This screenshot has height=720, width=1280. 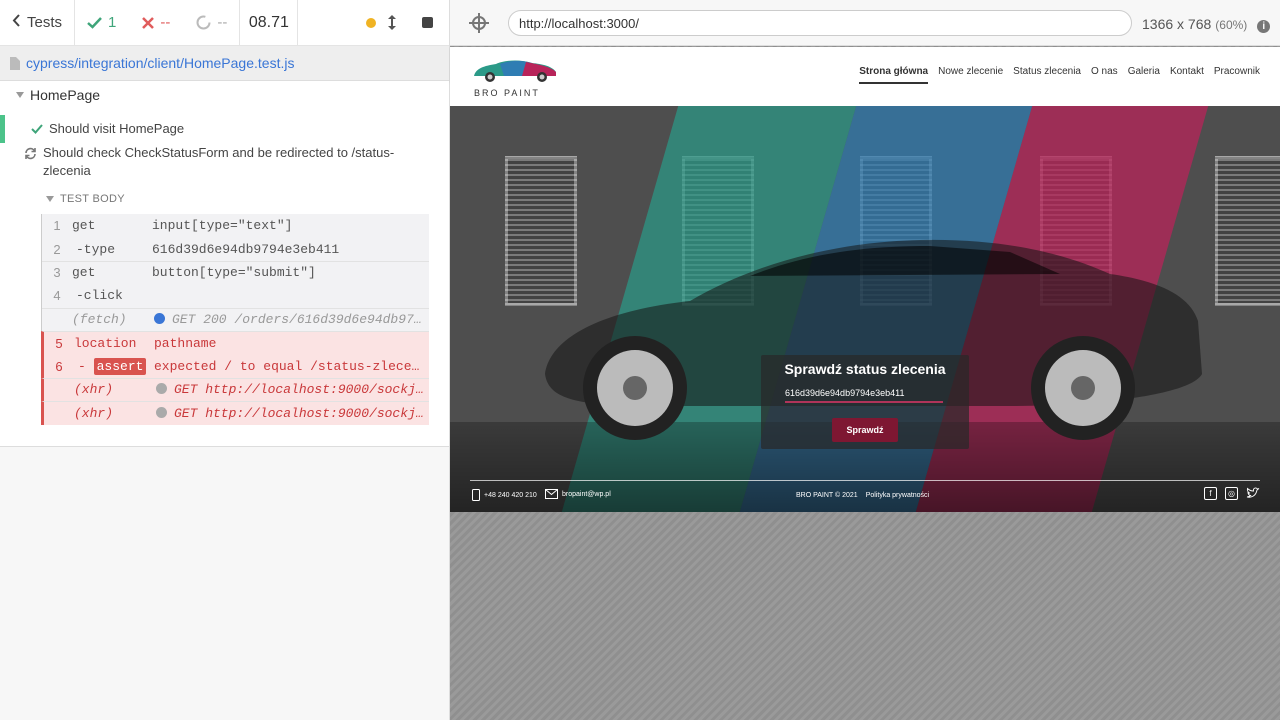 What do you see at coordinates (427, 22) in the screenshot?
I see `stop-icon` at bounding box center [427, 22].